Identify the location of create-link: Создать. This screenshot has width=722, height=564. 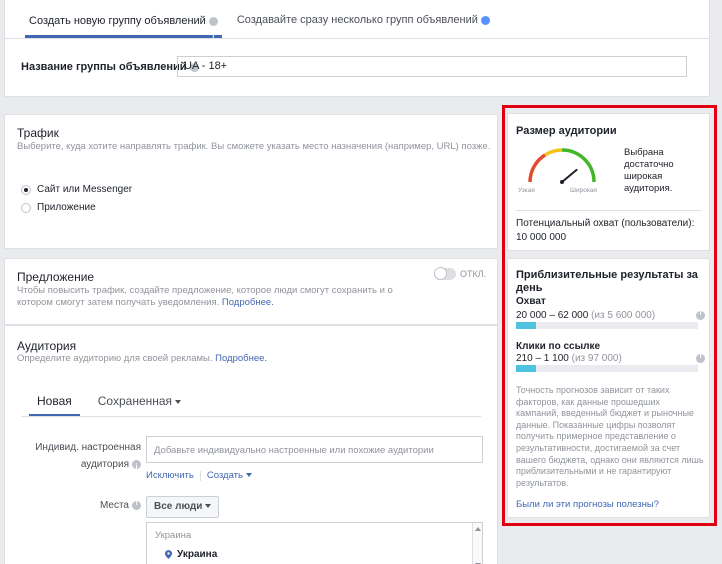
(229, 475).